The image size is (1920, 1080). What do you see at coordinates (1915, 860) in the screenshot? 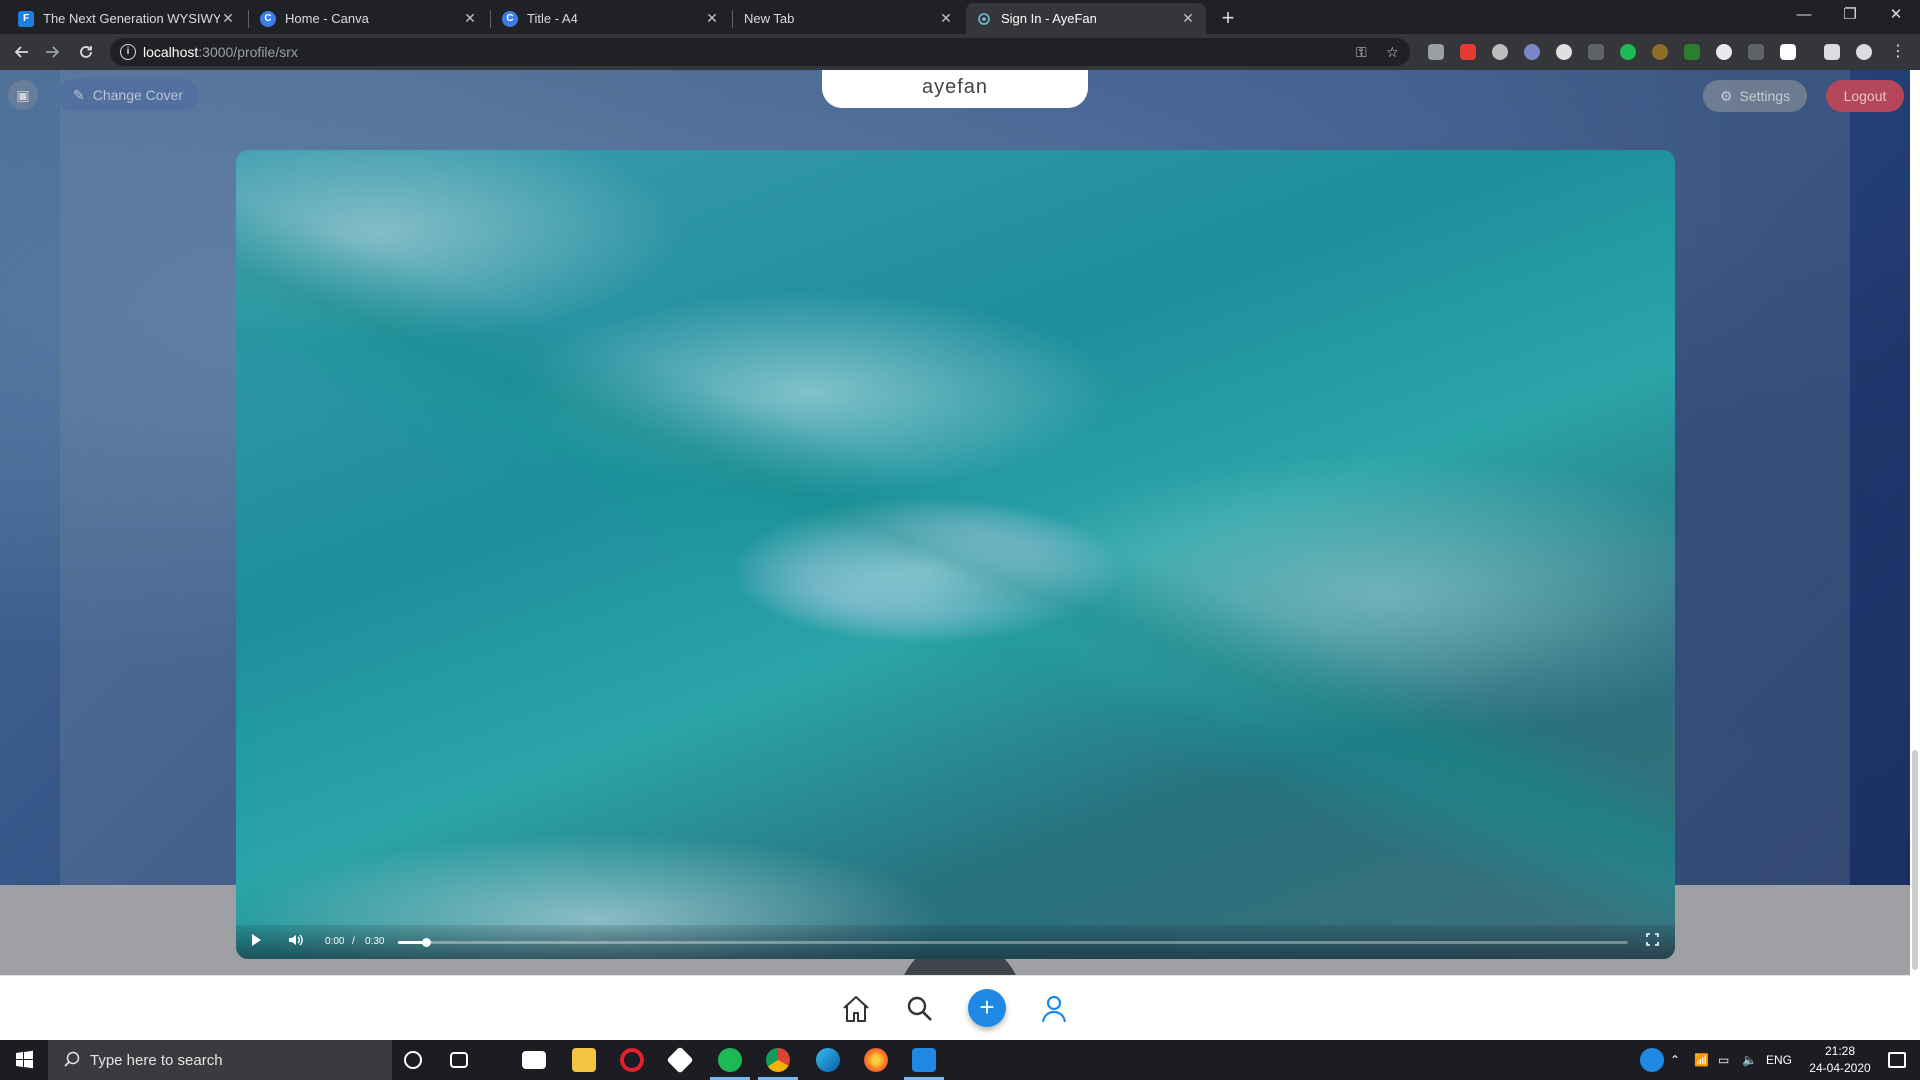
I see `scrollbar-thumb` at bounding box center [1915, 860].